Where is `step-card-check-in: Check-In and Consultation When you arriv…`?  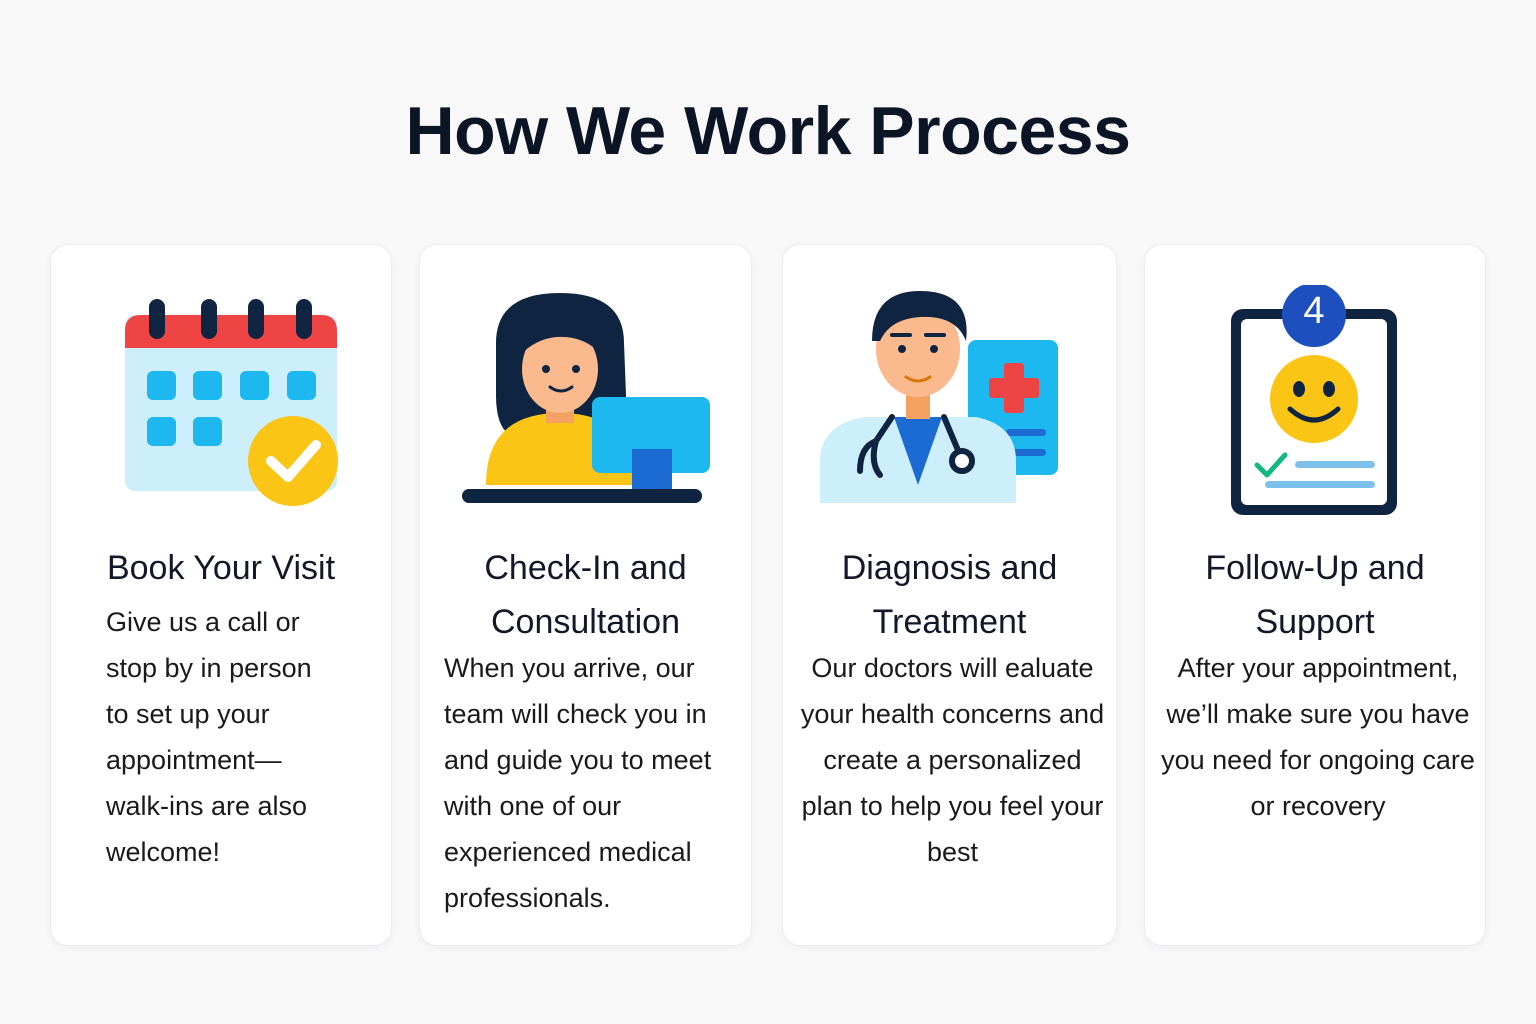
step-card-check-in: Check-In and Consultation When you arriv… is located at coordinates (585, 595).